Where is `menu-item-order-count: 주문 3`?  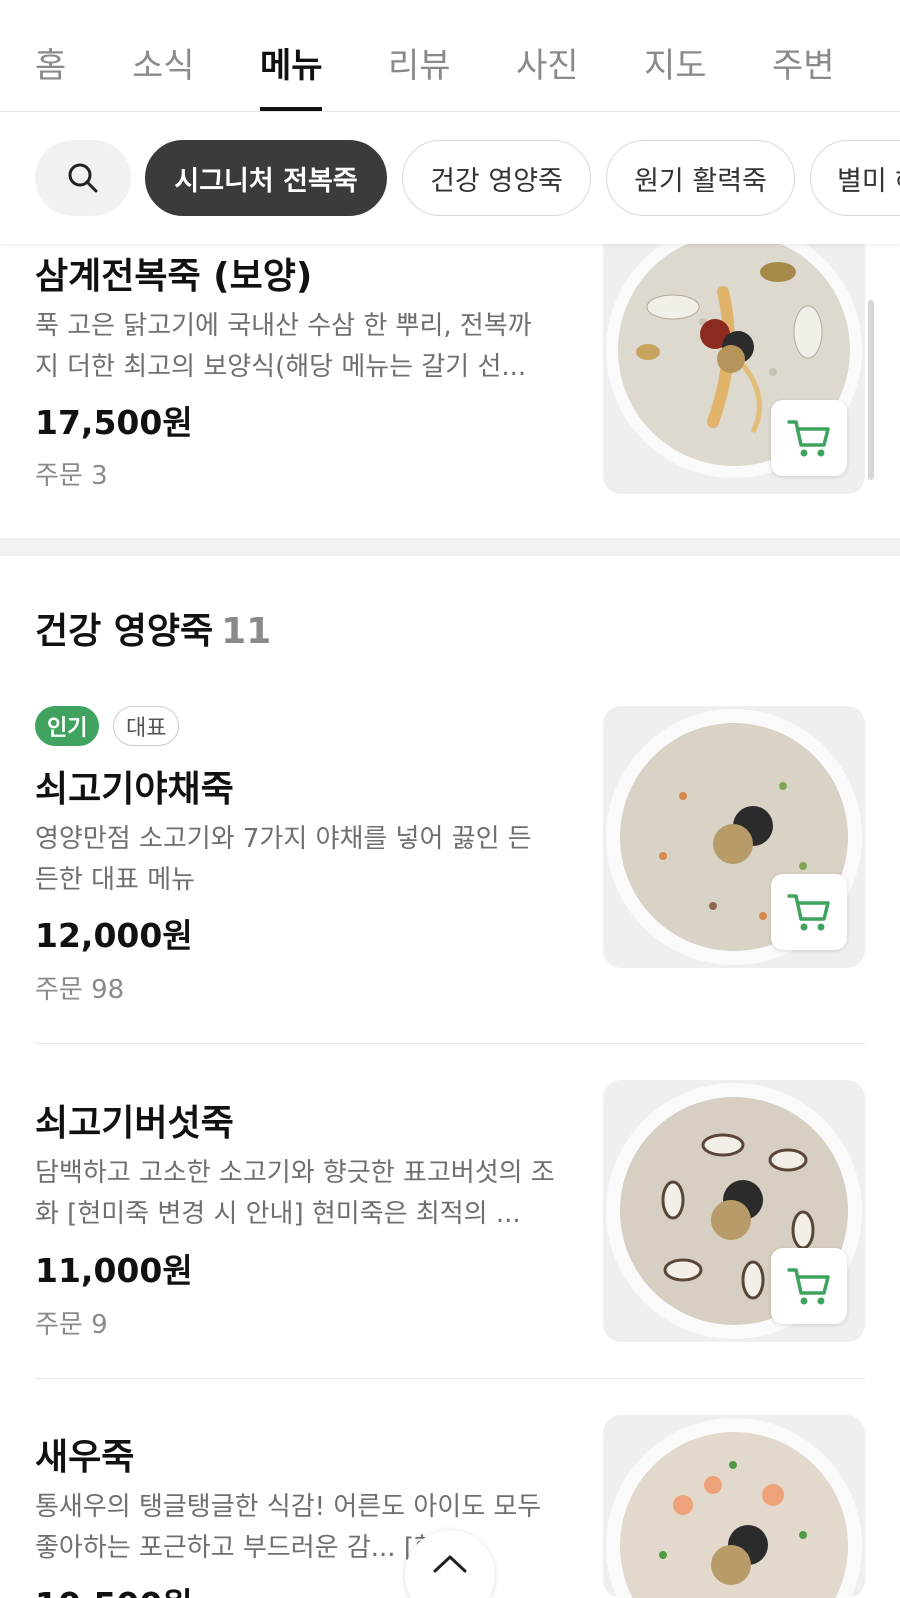
menu-item-order-count: 주문 3 is located at coordinates (71, 476).